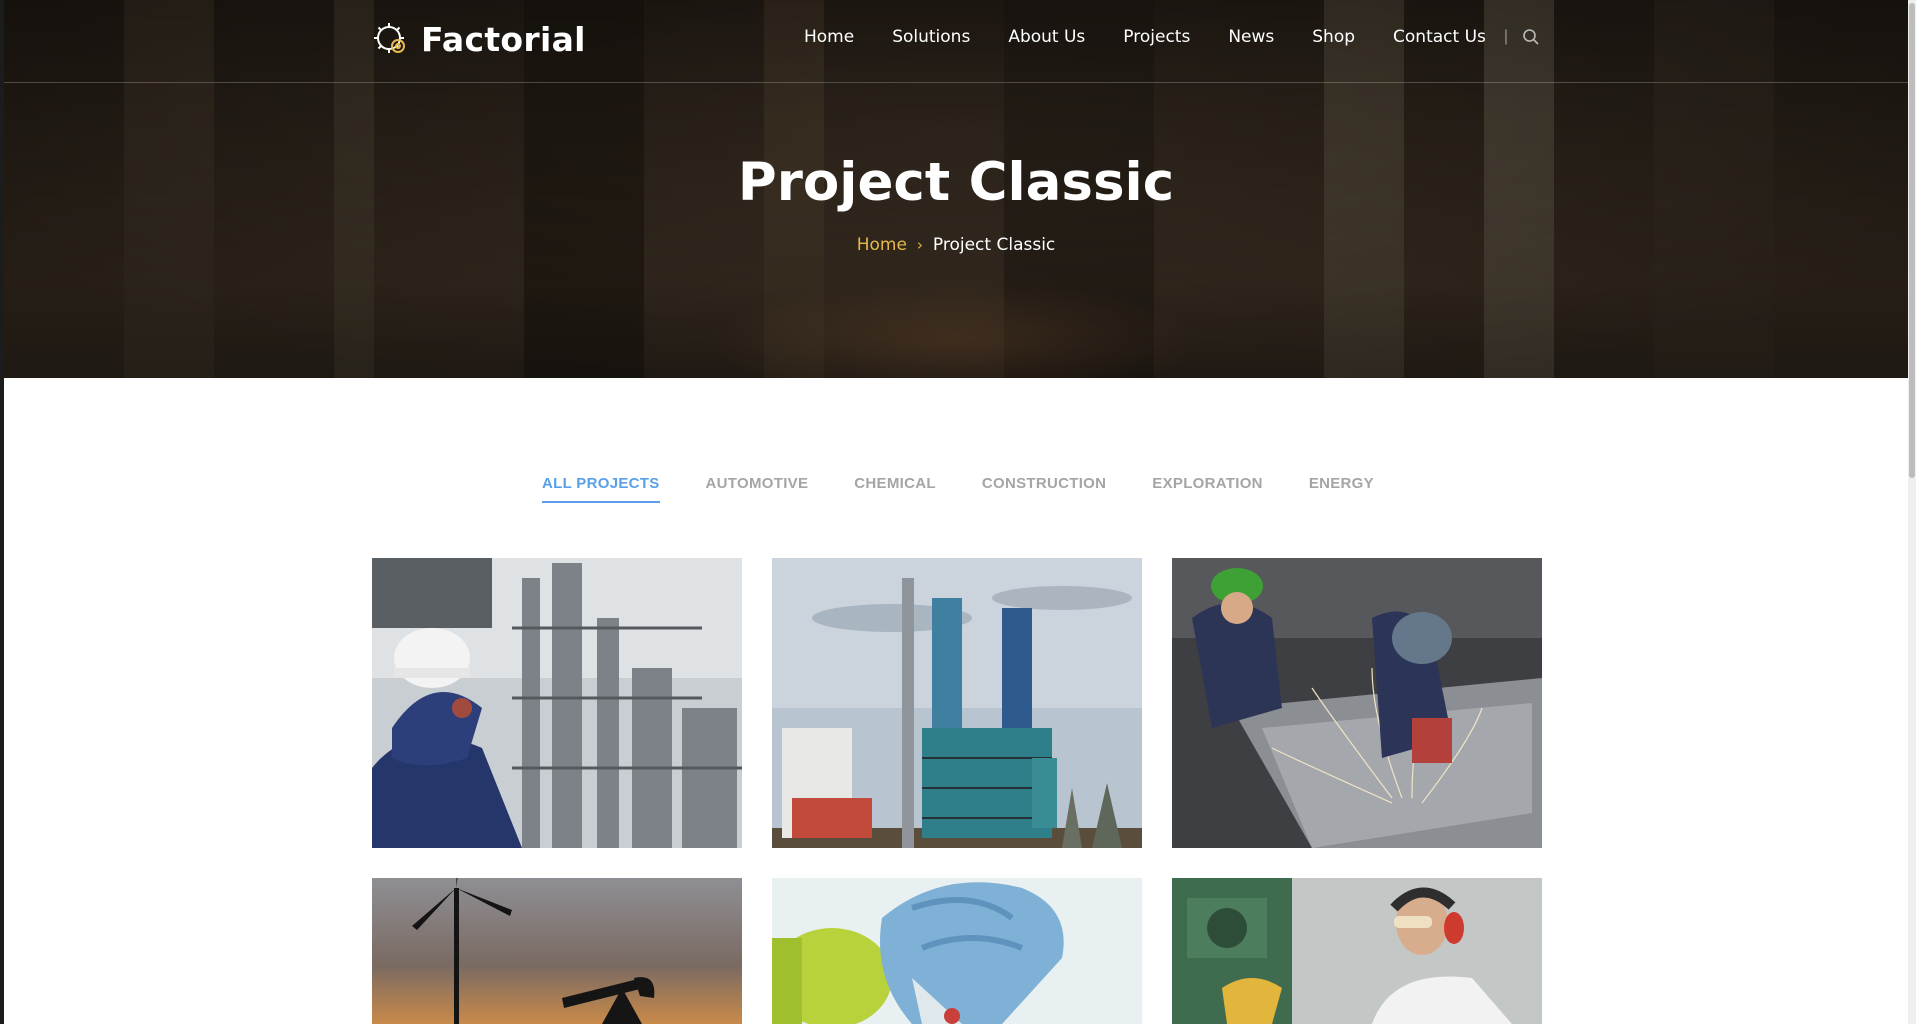 Image resolution: width=1916 pixels, height=1024 pixels. I want to click on refinery-engineer-image, so click(557, 703).